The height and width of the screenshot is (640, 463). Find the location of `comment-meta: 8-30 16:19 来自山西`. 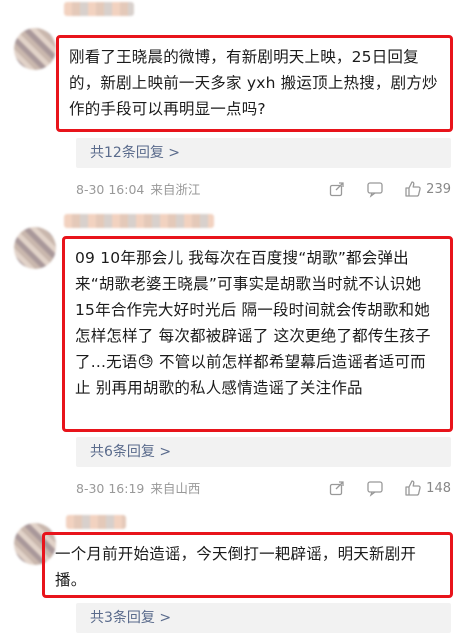

comment-meta: 8-30 16:19 来自山西 is located at coordinates (138, 489).